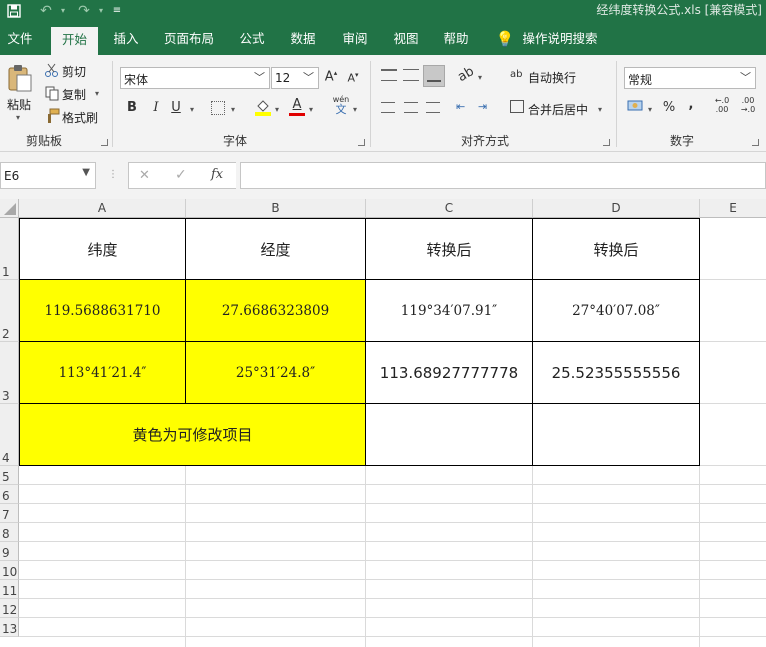  Describe the element at coordinates (9, 435) in the screenshot. I see `row-header-4: 4` at that location.